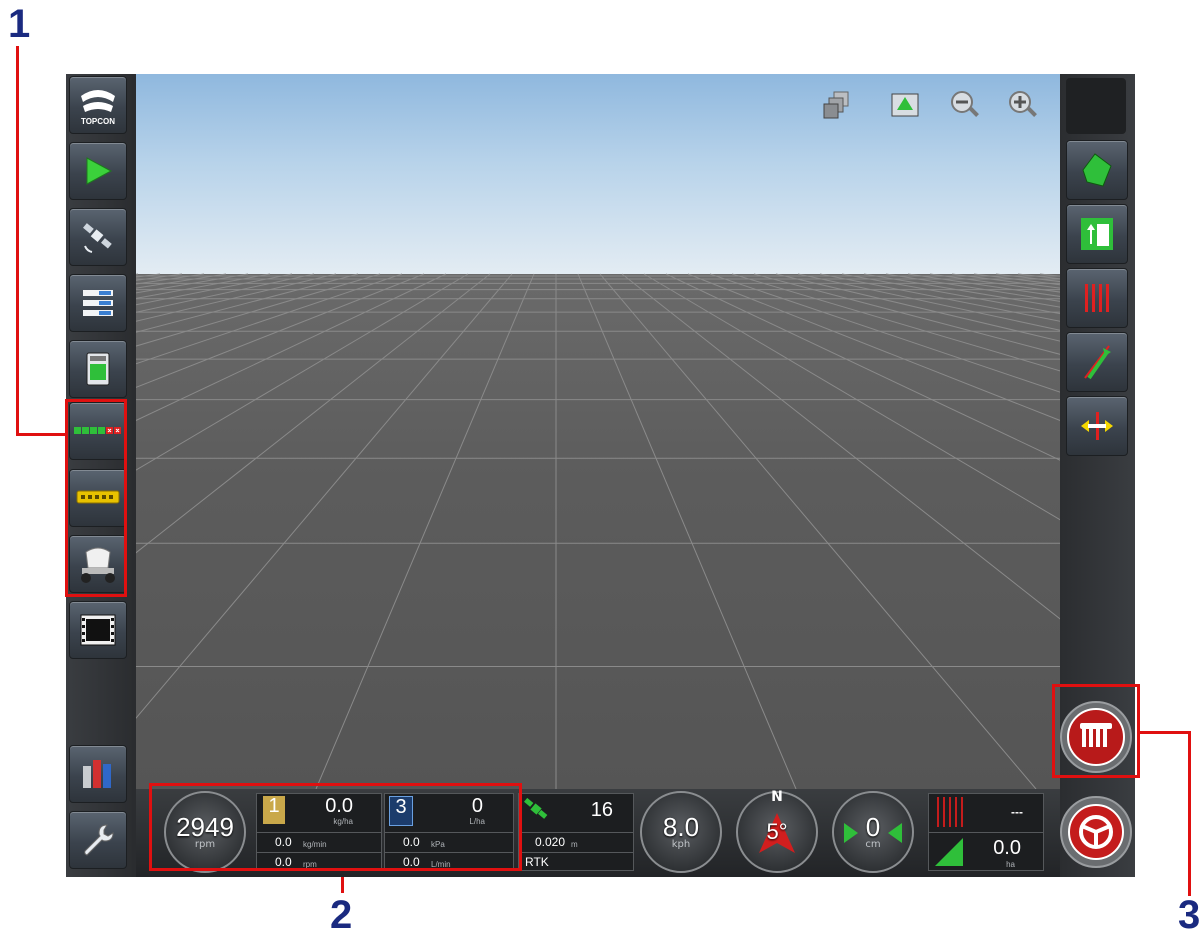  What do you see at coordinates (681, 827) in the screenshot?
I see `speed-value: 8.0` at bounding box center [681, 827].